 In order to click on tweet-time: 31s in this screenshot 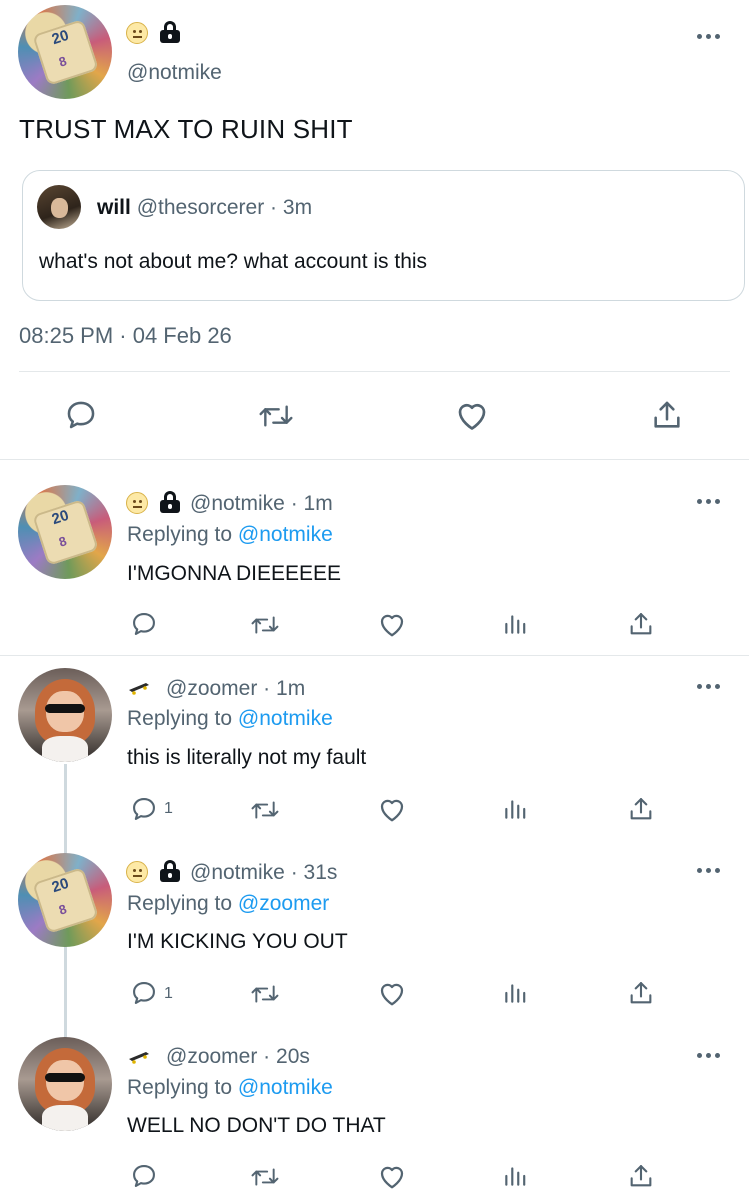, I will do `click(321, 872)`.